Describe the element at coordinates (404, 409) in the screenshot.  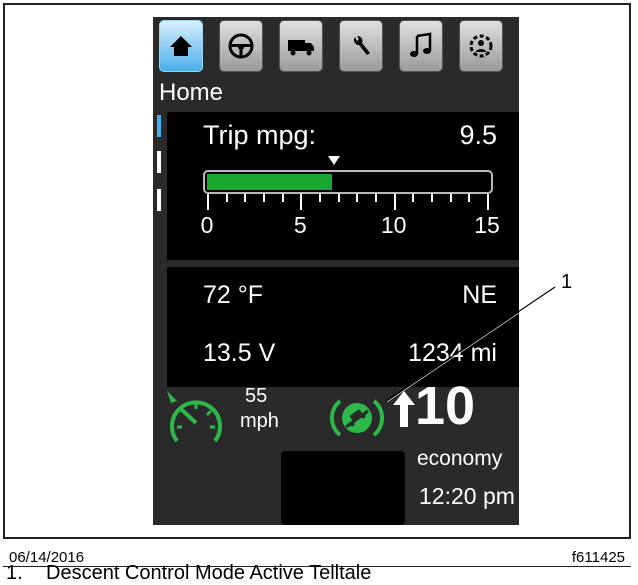
I see `upshift-arrow-icon` at that location.